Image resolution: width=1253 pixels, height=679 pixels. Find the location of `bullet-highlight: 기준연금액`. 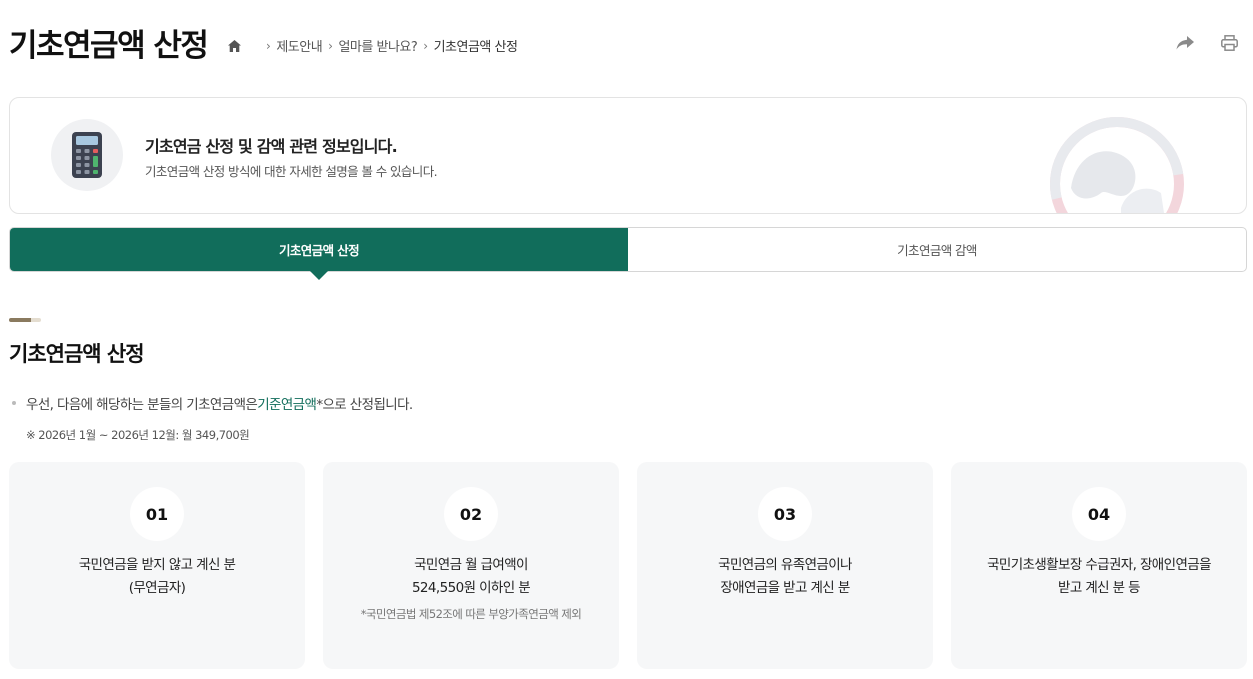

bullet-highlight: 기준연금액 is located at coordinates (287, 405).